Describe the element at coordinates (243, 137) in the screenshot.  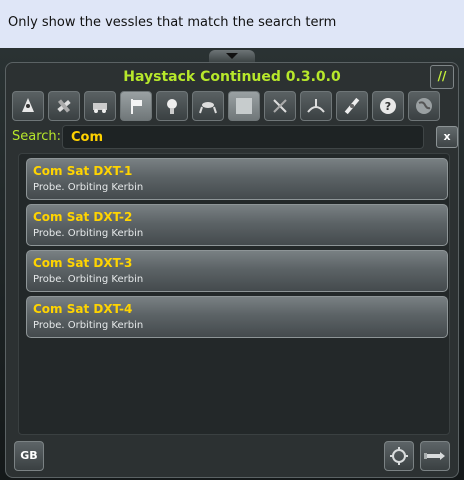
I see `search-input` at that location.